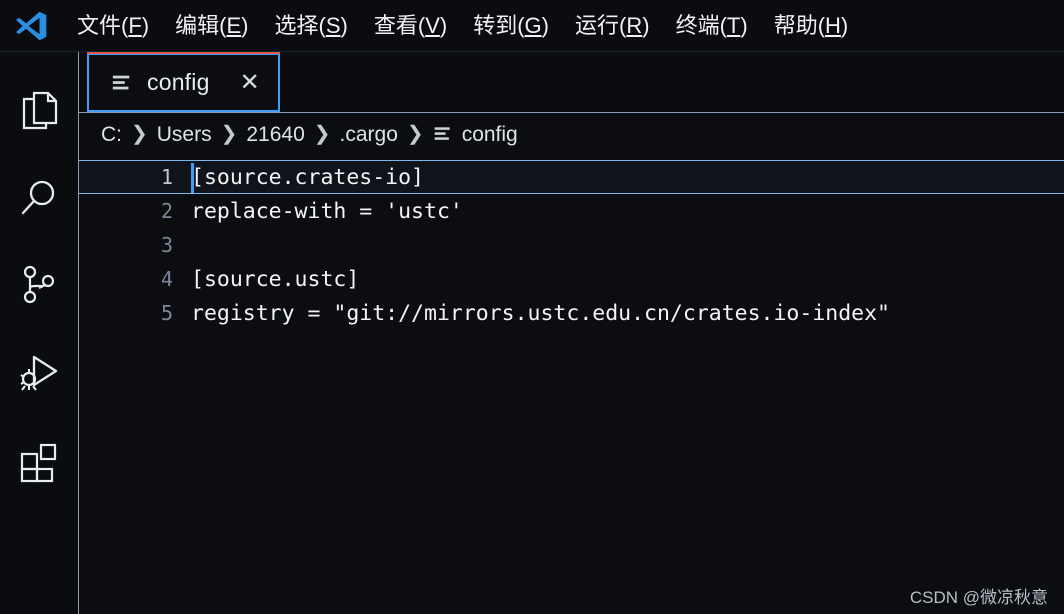 The width and height of the screenshot is (1064, 614). Describe the element at coordinates (307, 177) in the screenshot. I see `code-line-text: [source.crates-io]` at that location.